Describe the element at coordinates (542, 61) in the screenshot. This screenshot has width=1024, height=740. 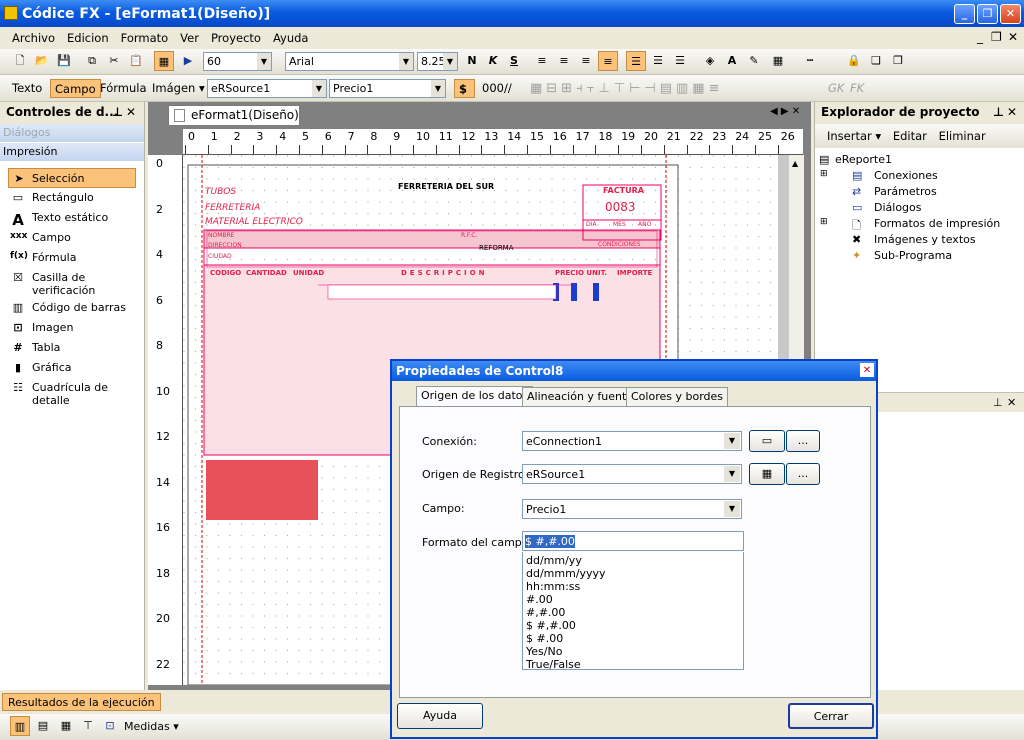
I see `align-left-icon: ≡` at that location.